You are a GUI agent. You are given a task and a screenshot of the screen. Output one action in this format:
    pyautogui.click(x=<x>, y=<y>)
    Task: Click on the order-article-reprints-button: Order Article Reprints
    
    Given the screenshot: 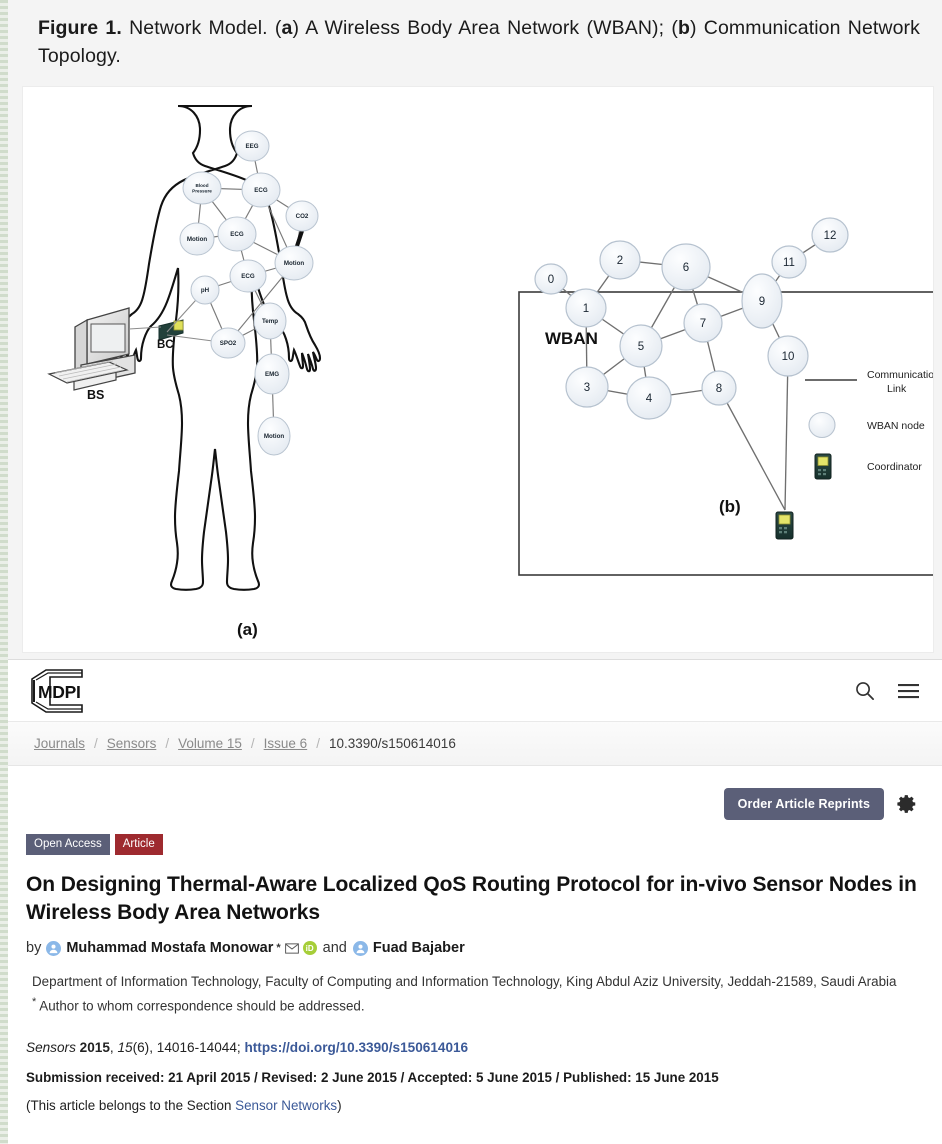 What is the action you would take?
    pyautogui.click(x=803, y=804)
    